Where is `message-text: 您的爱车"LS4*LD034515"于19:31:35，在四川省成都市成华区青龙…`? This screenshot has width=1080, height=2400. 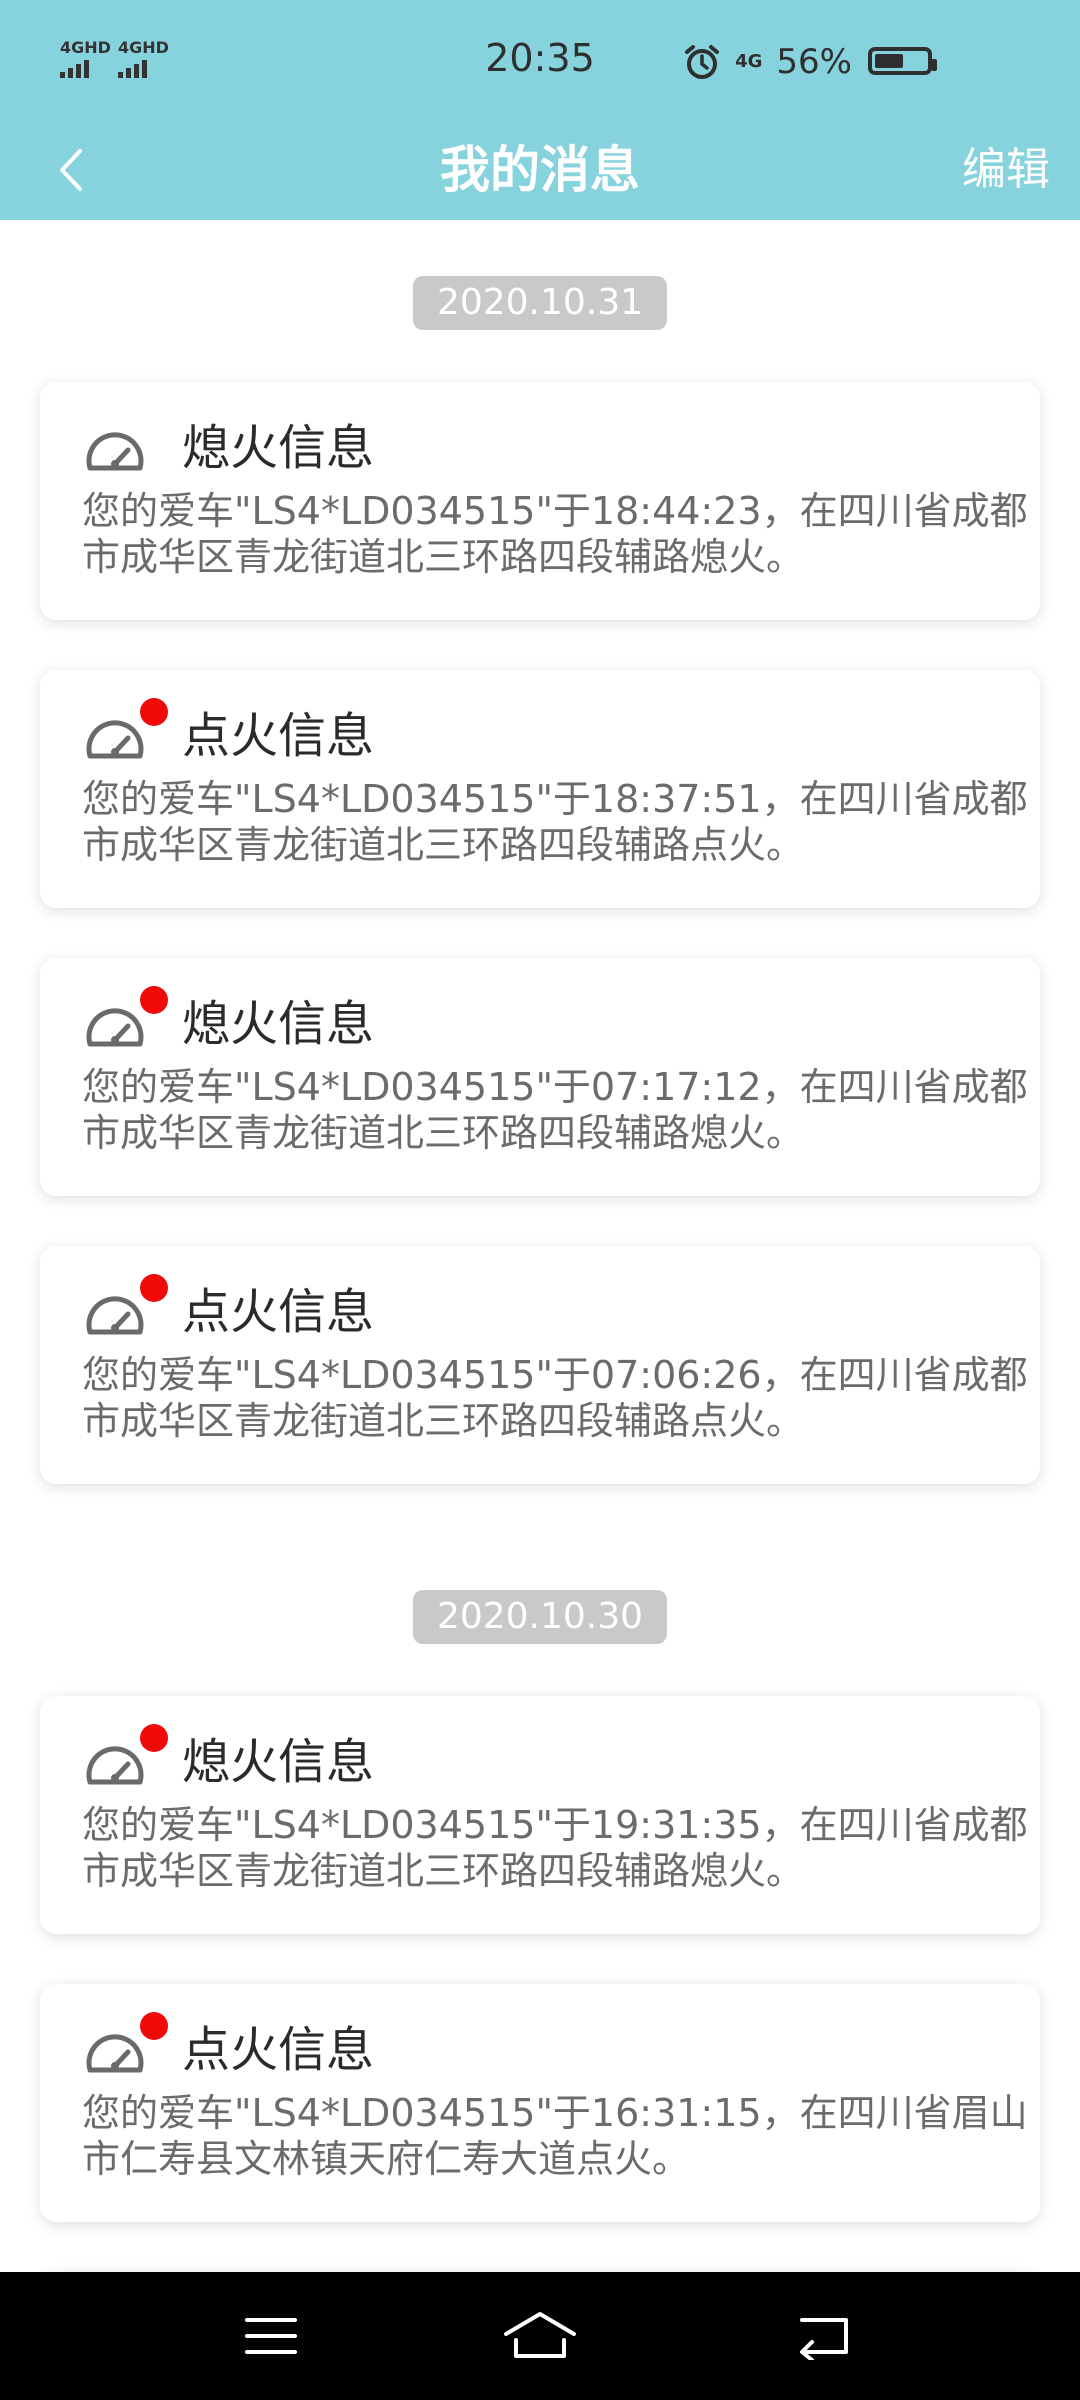
message-text: 您的爱车"LS4*LD034515"于19:31:35，在四川省成都市成华区青龙… is located at coordinates (555, 1848).